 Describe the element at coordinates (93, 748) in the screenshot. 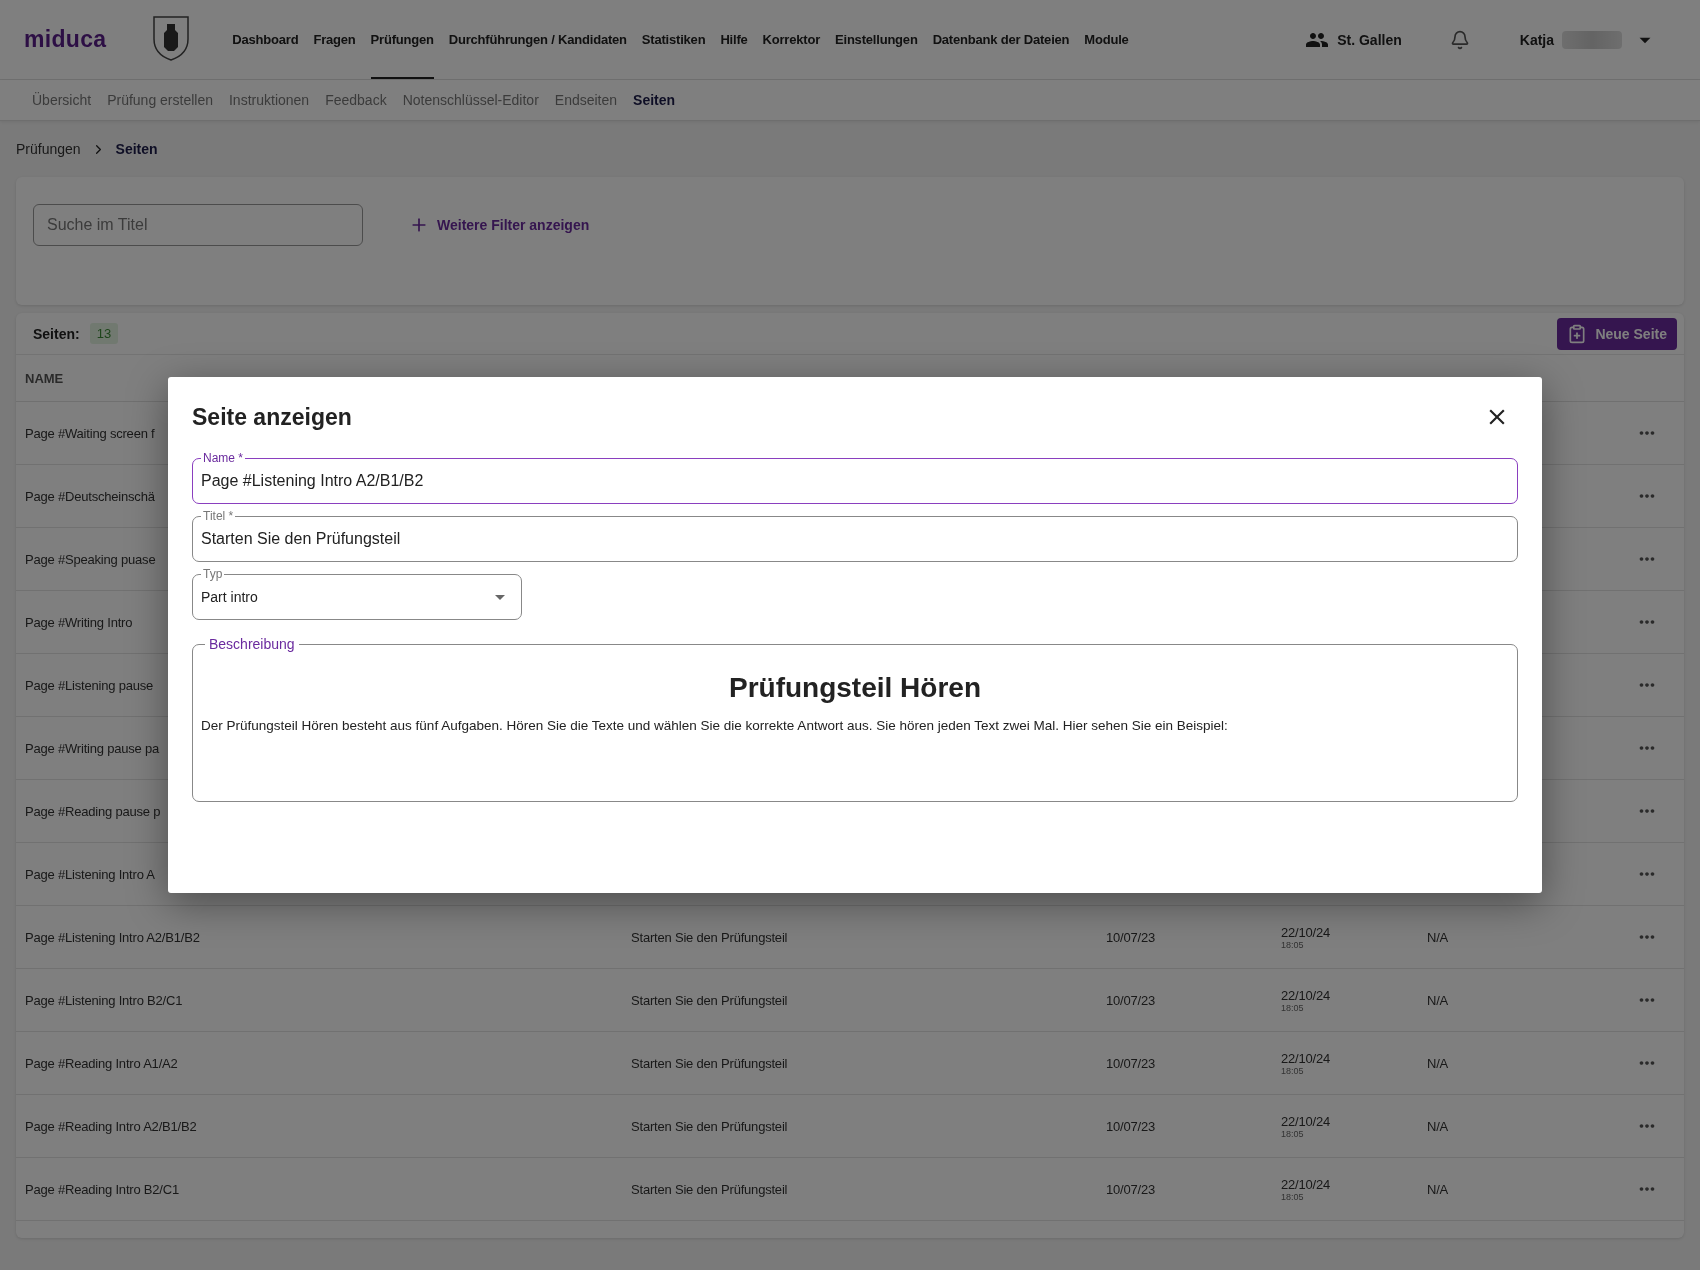

I see `table-cell-text: Page #Writing pause pa` at that location.